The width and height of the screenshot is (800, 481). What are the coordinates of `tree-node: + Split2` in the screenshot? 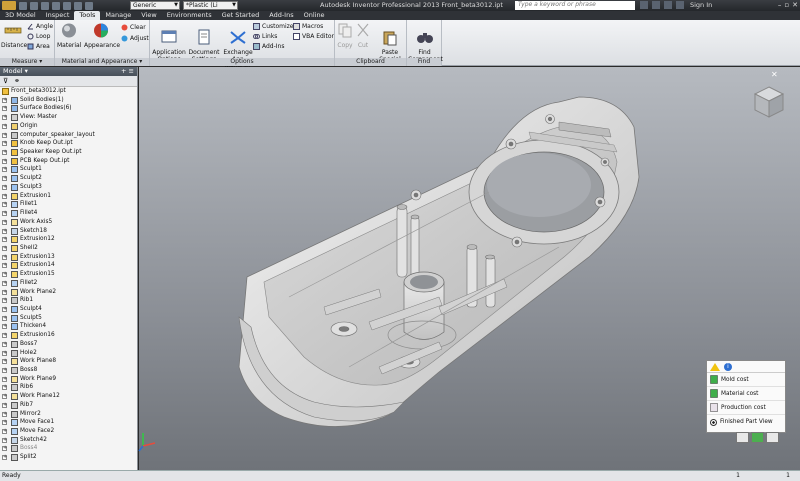 It's located at (68, 457).